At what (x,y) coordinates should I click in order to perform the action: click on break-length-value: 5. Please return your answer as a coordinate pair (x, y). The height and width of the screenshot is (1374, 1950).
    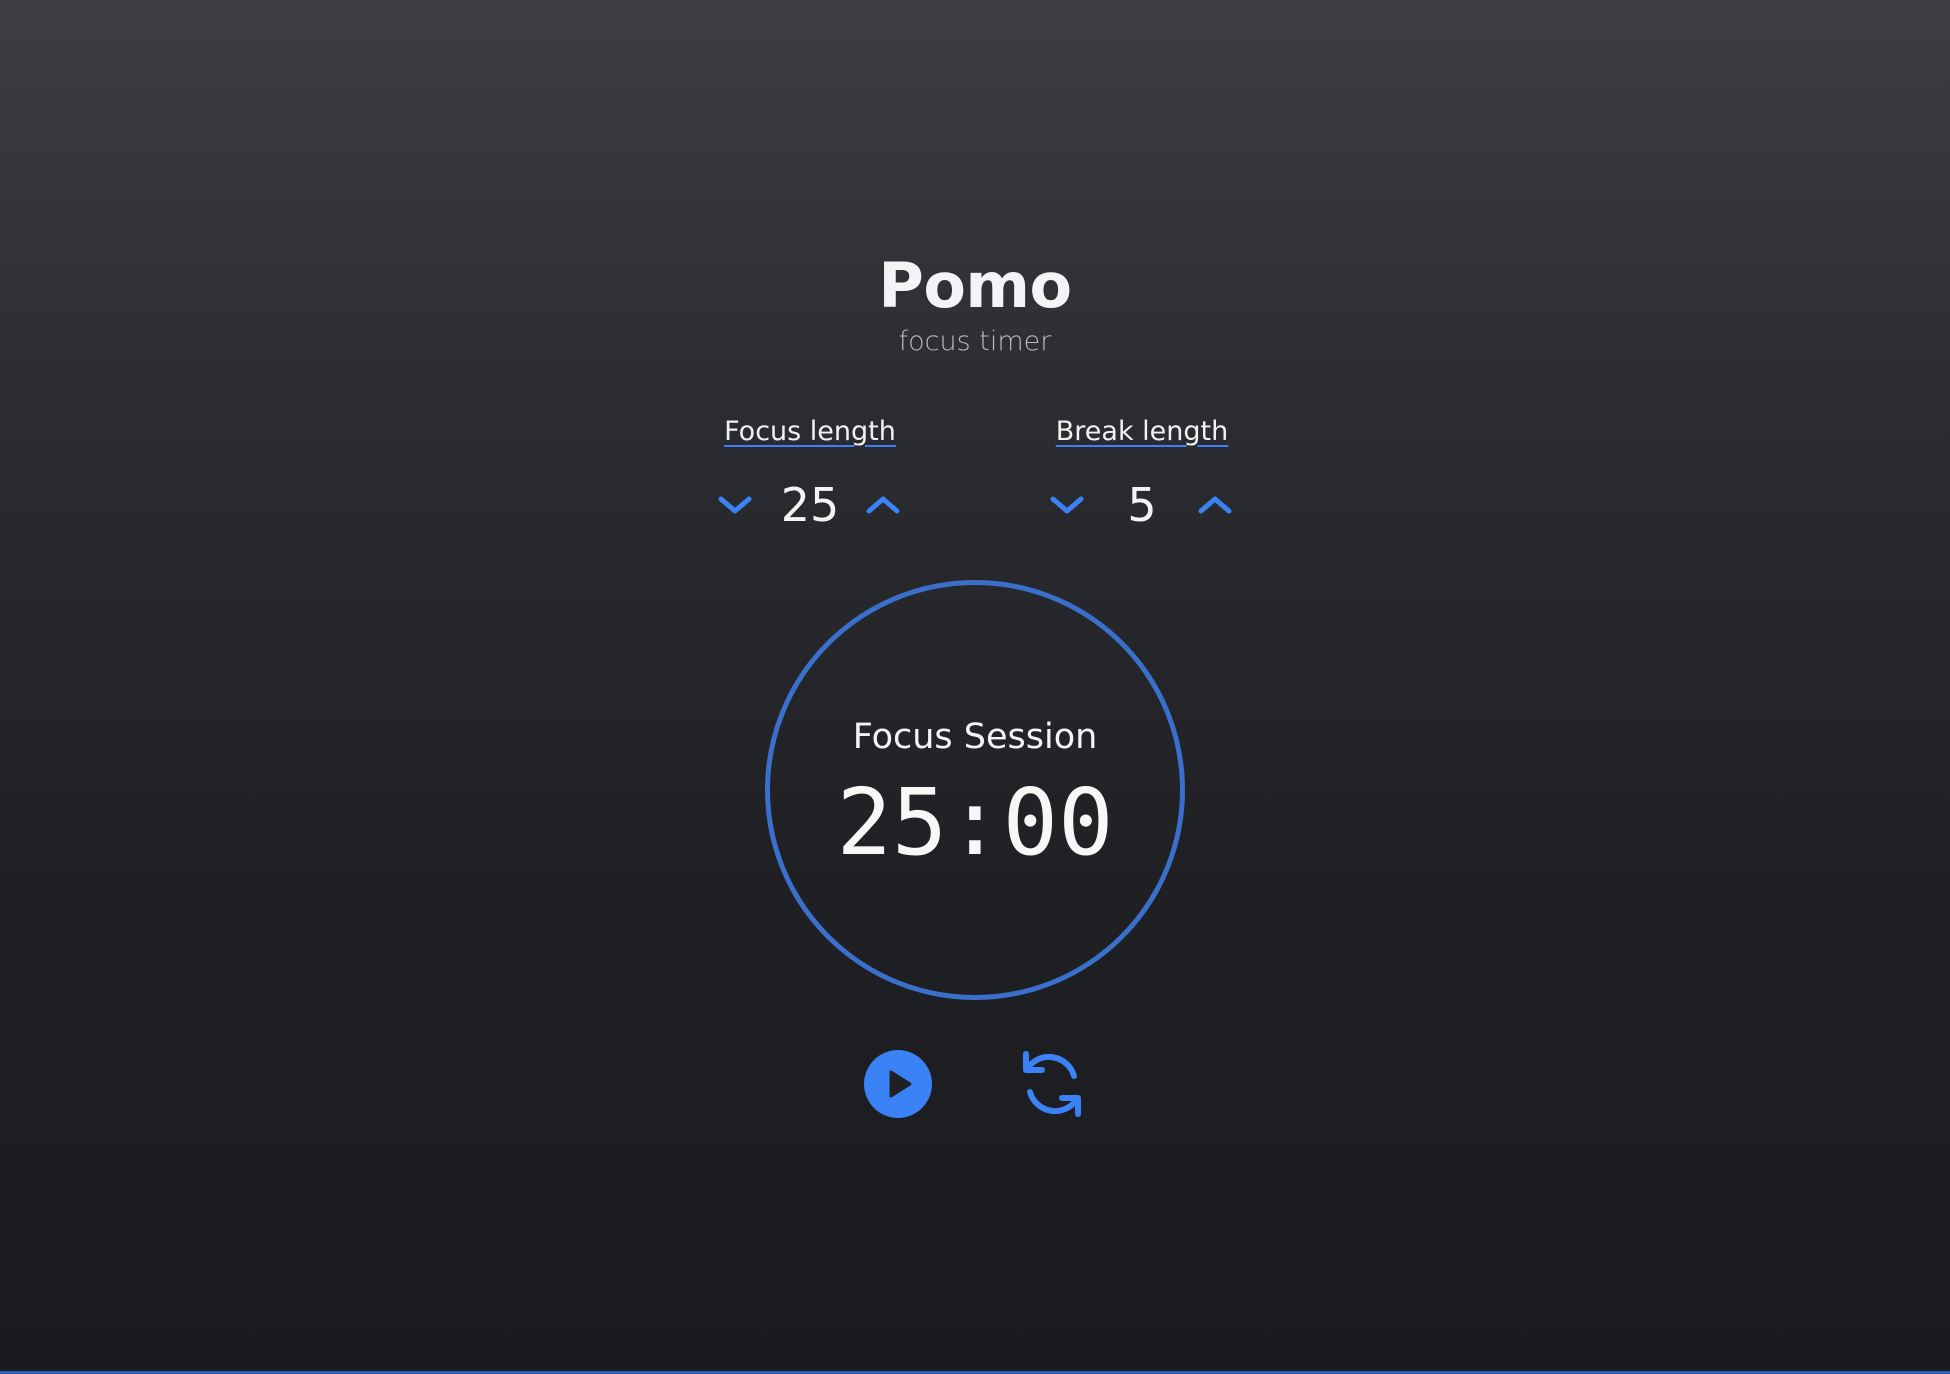
    Looking at the image, I should click on (1142, 505).